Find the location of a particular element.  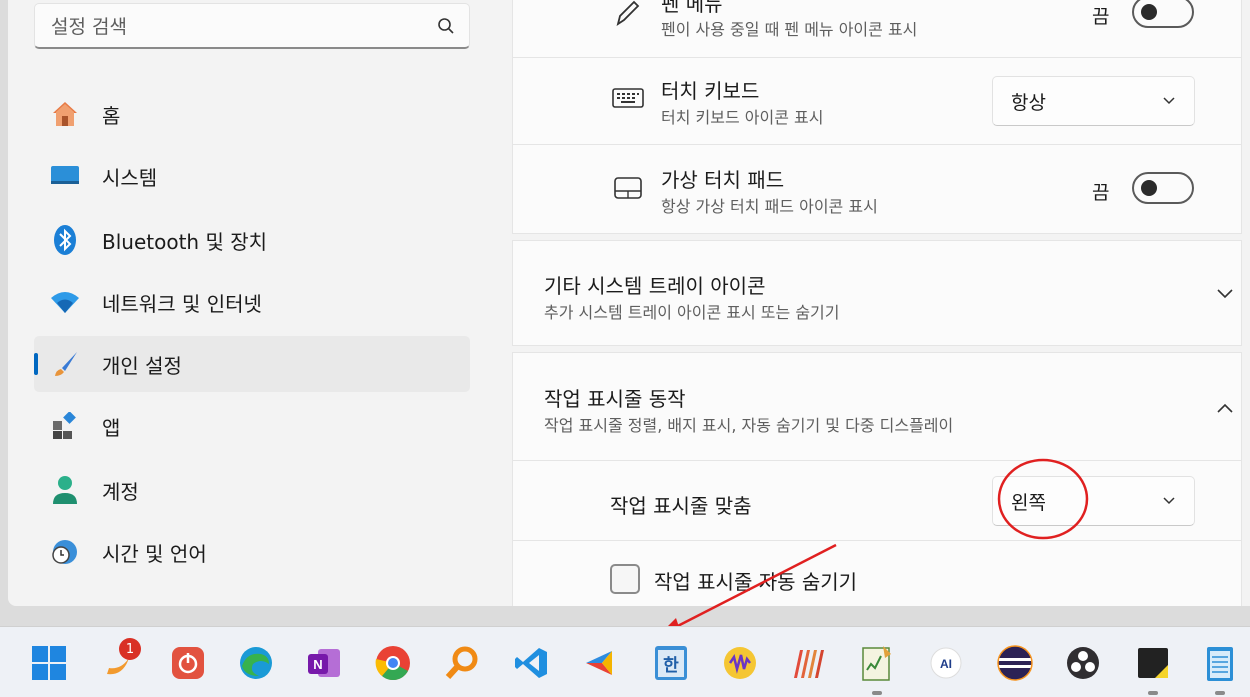

notes-icon is located at coordinates (1220, 663).